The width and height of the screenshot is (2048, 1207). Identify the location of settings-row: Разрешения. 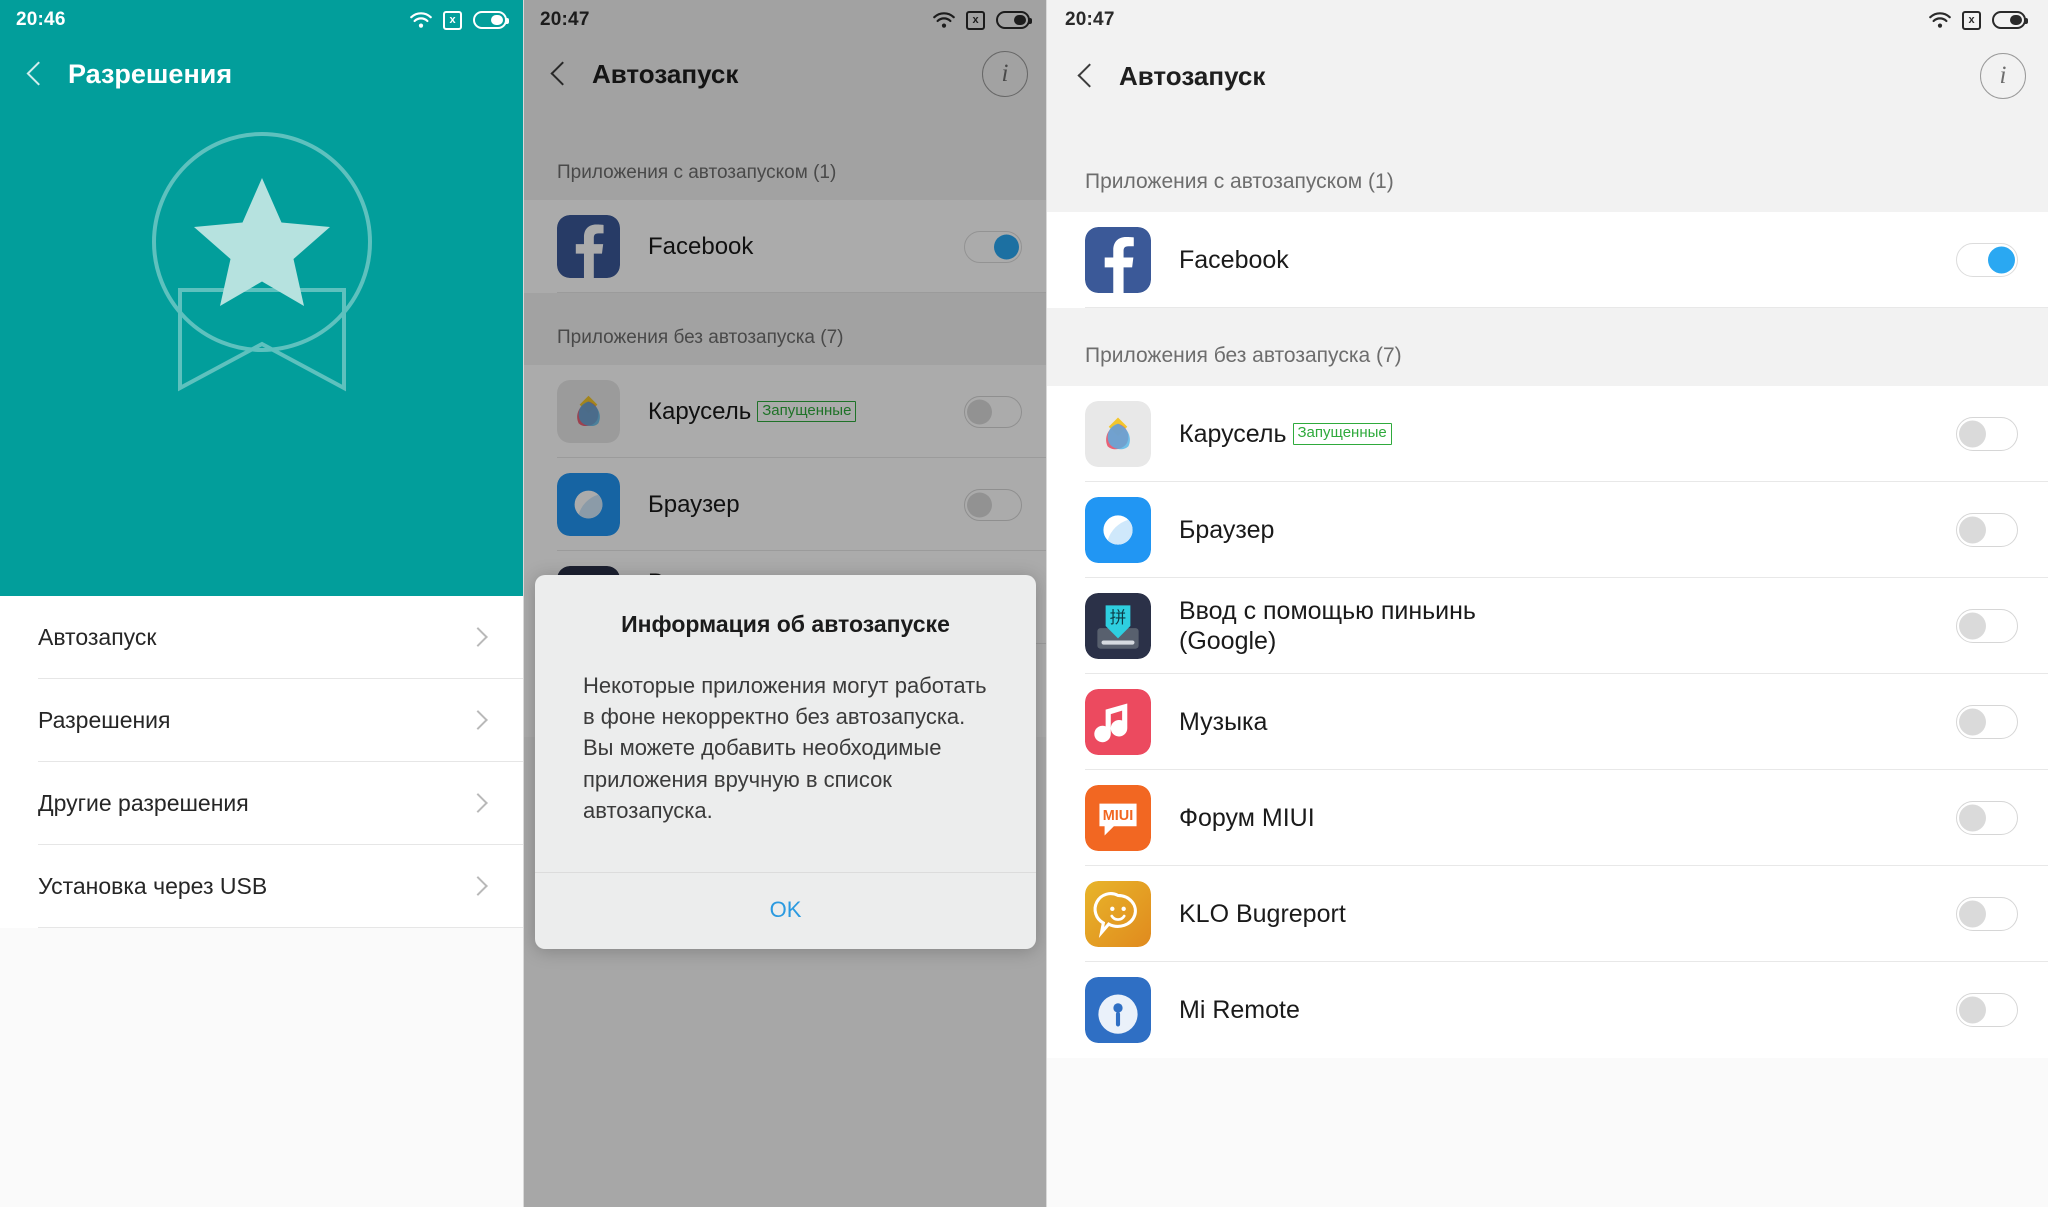
(280, 720).